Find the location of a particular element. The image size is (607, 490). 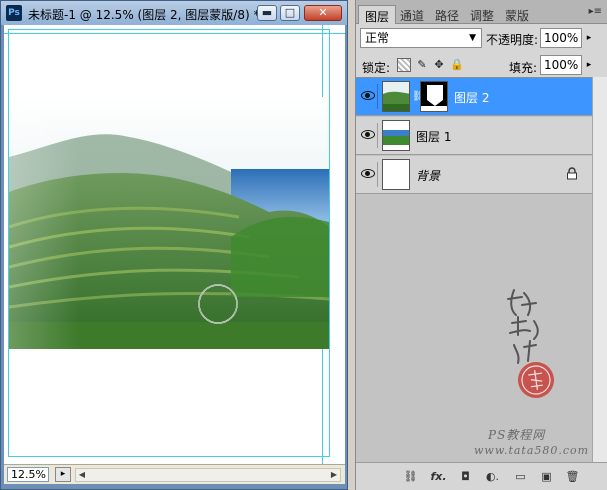

watermark-url: www.tata580.com is located at coordinates (532, 450).